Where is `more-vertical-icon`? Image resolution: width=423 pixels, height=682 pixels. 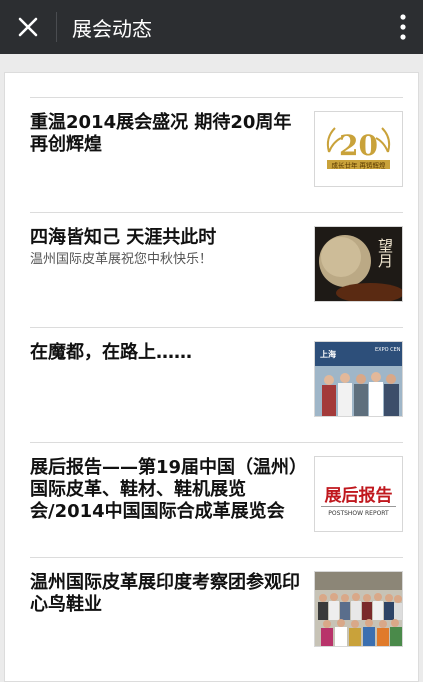 more-vertical-icon is located at coordinates (403, 27).